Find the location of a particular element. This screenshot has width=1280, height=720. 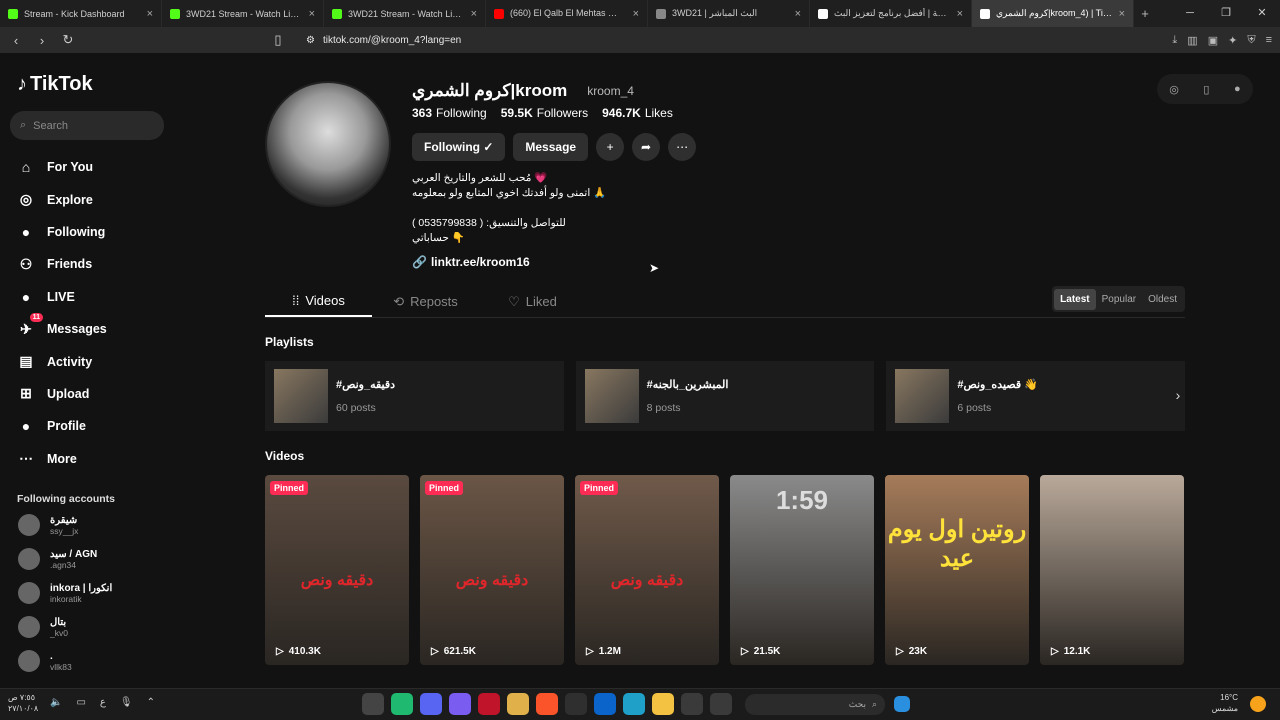

add-friend-icon: + is located at coordinates (610, 147).